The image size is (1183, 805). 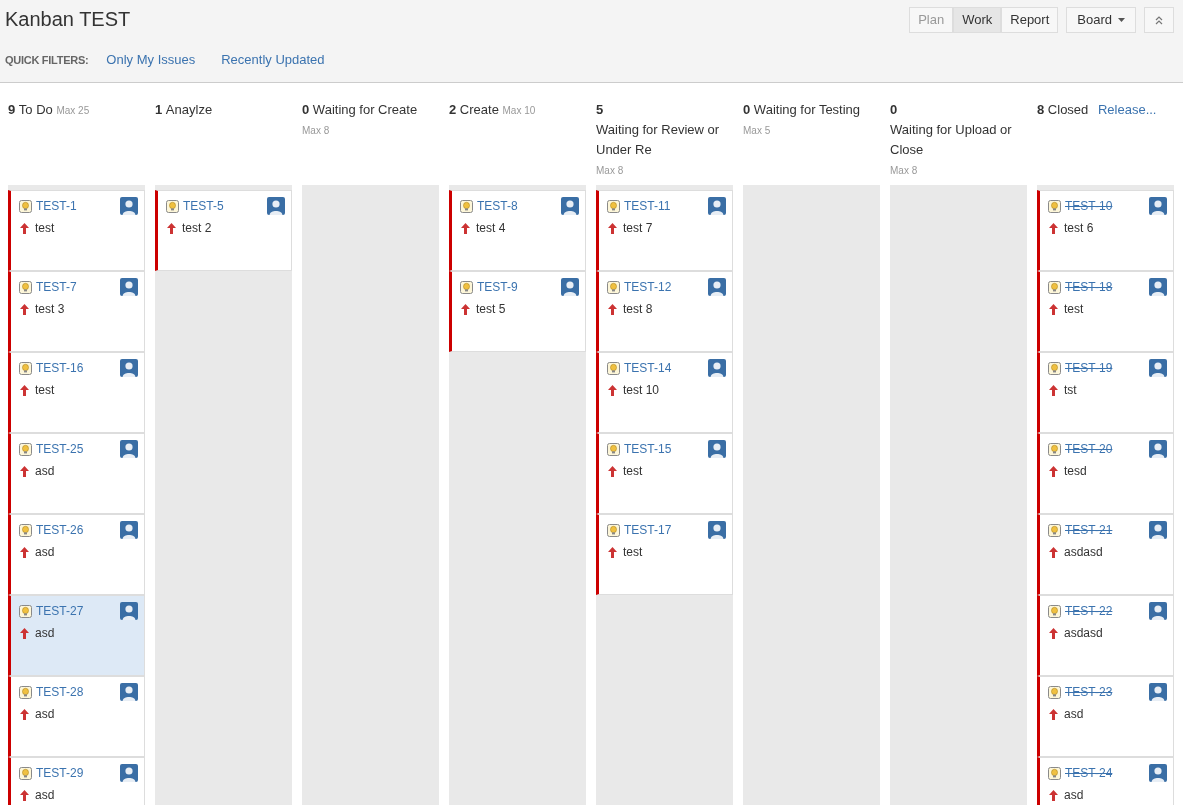 What do you see at coordinates (1089, 530) in the screenshot?
I see `issue-key-link: TEST-21` at bounding box center [1089, 530].